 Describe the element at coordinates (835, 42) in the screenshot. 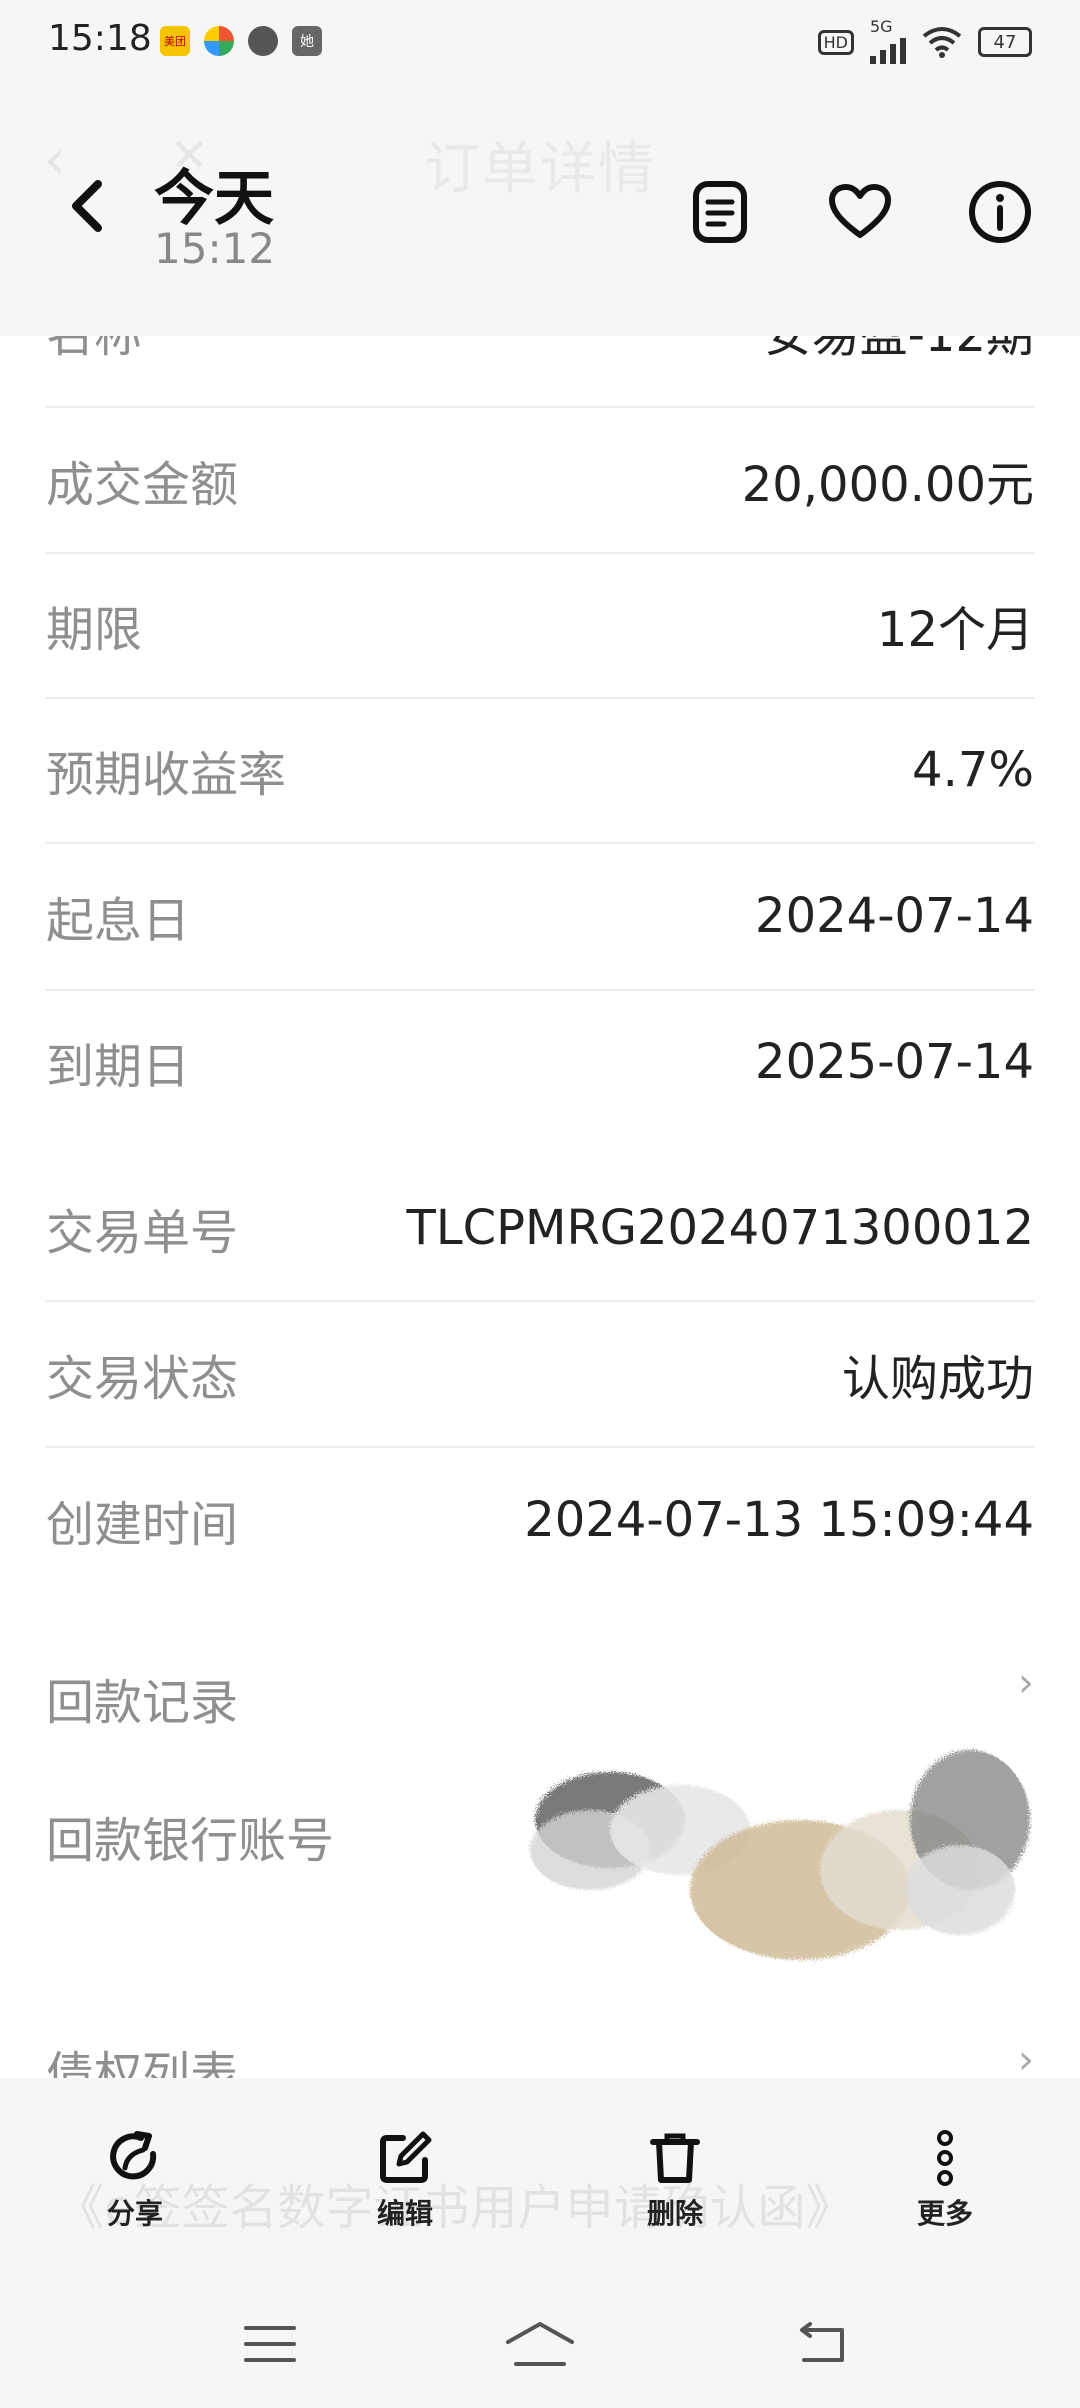

I see `hd-icon: HD` at that location.